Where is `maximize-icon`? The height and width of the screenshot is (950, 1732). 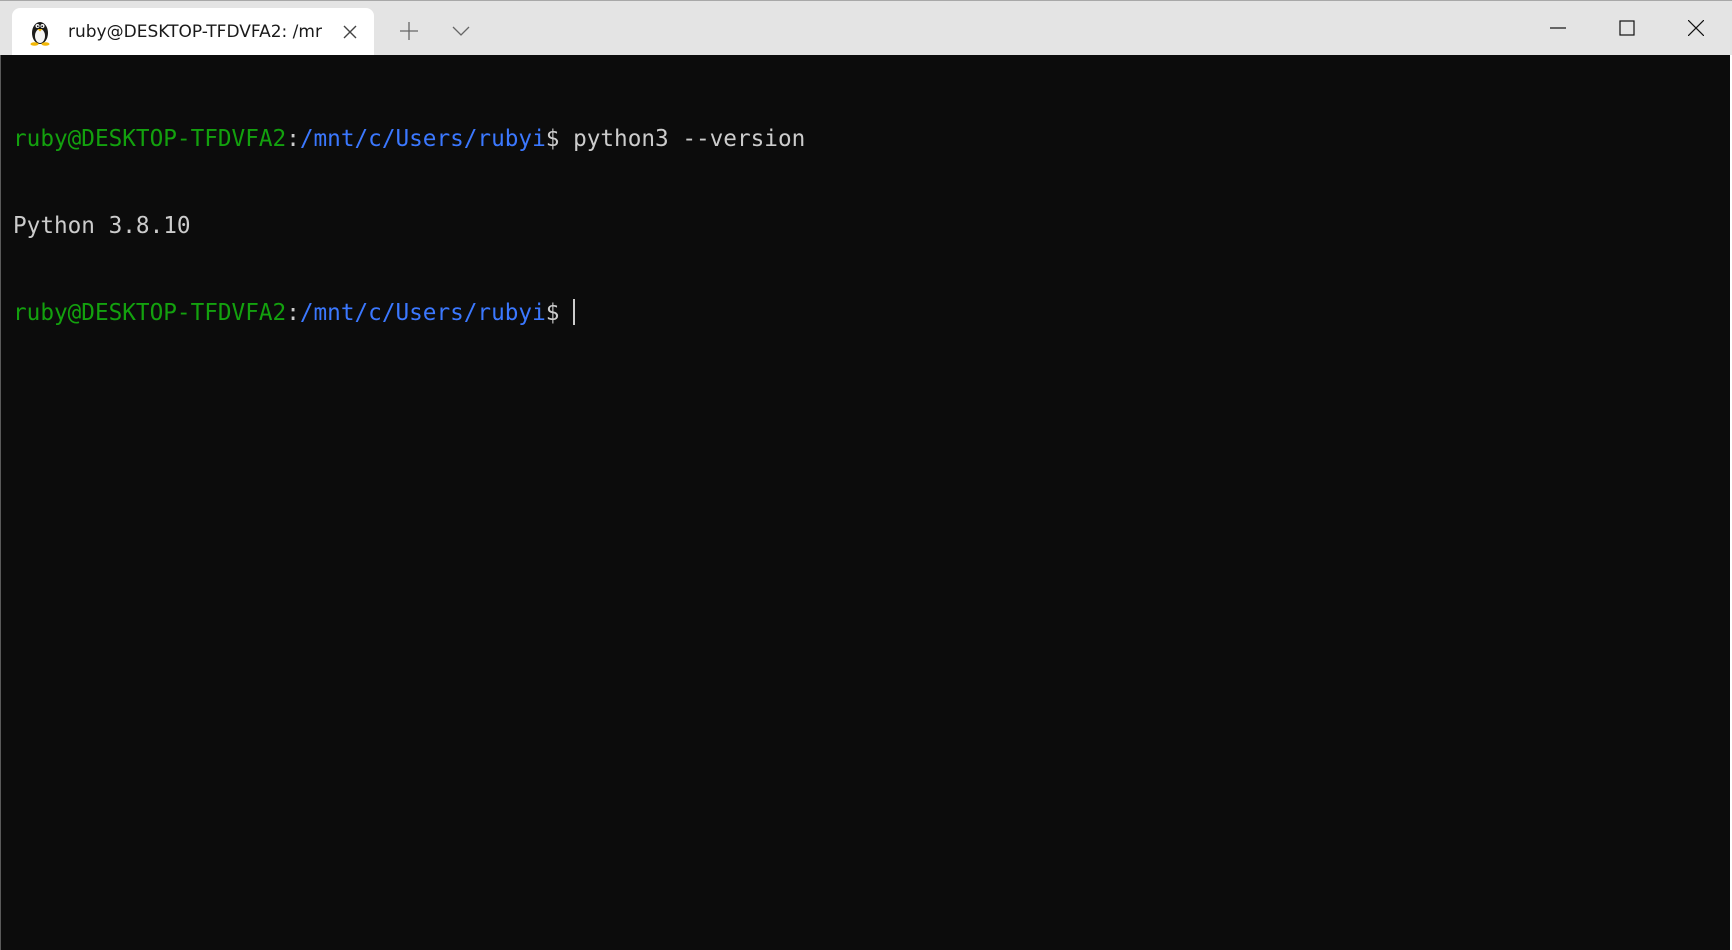 maximize-icon is located at coordinates (1627, 28).